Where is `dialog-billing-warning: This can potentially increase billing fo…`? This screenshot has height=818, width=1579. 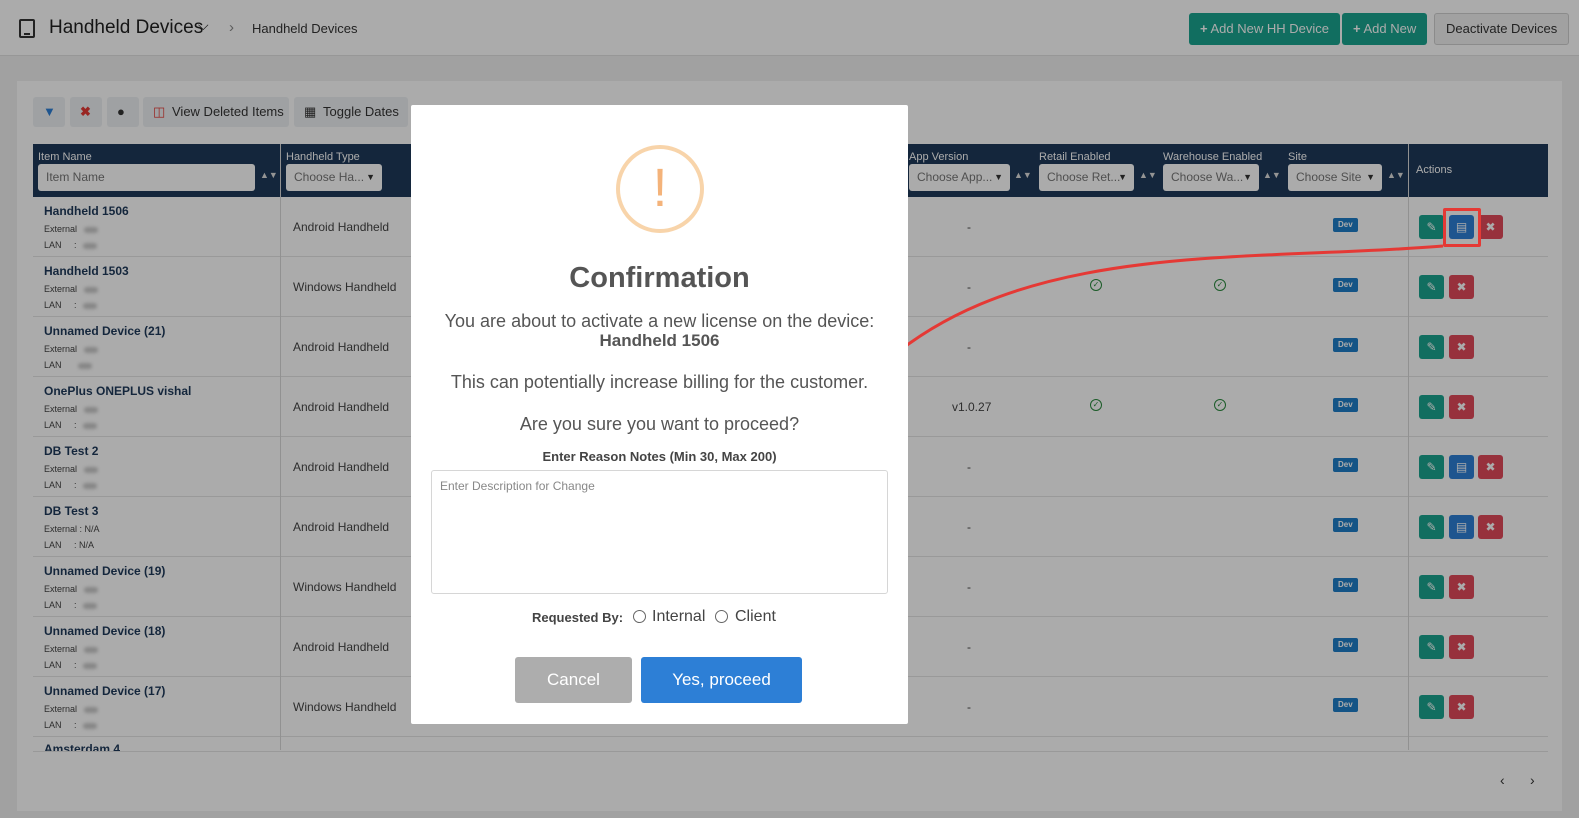
dialog-billing-warning: This can potentially increase billing fo… is located at coordinates (659, 382).